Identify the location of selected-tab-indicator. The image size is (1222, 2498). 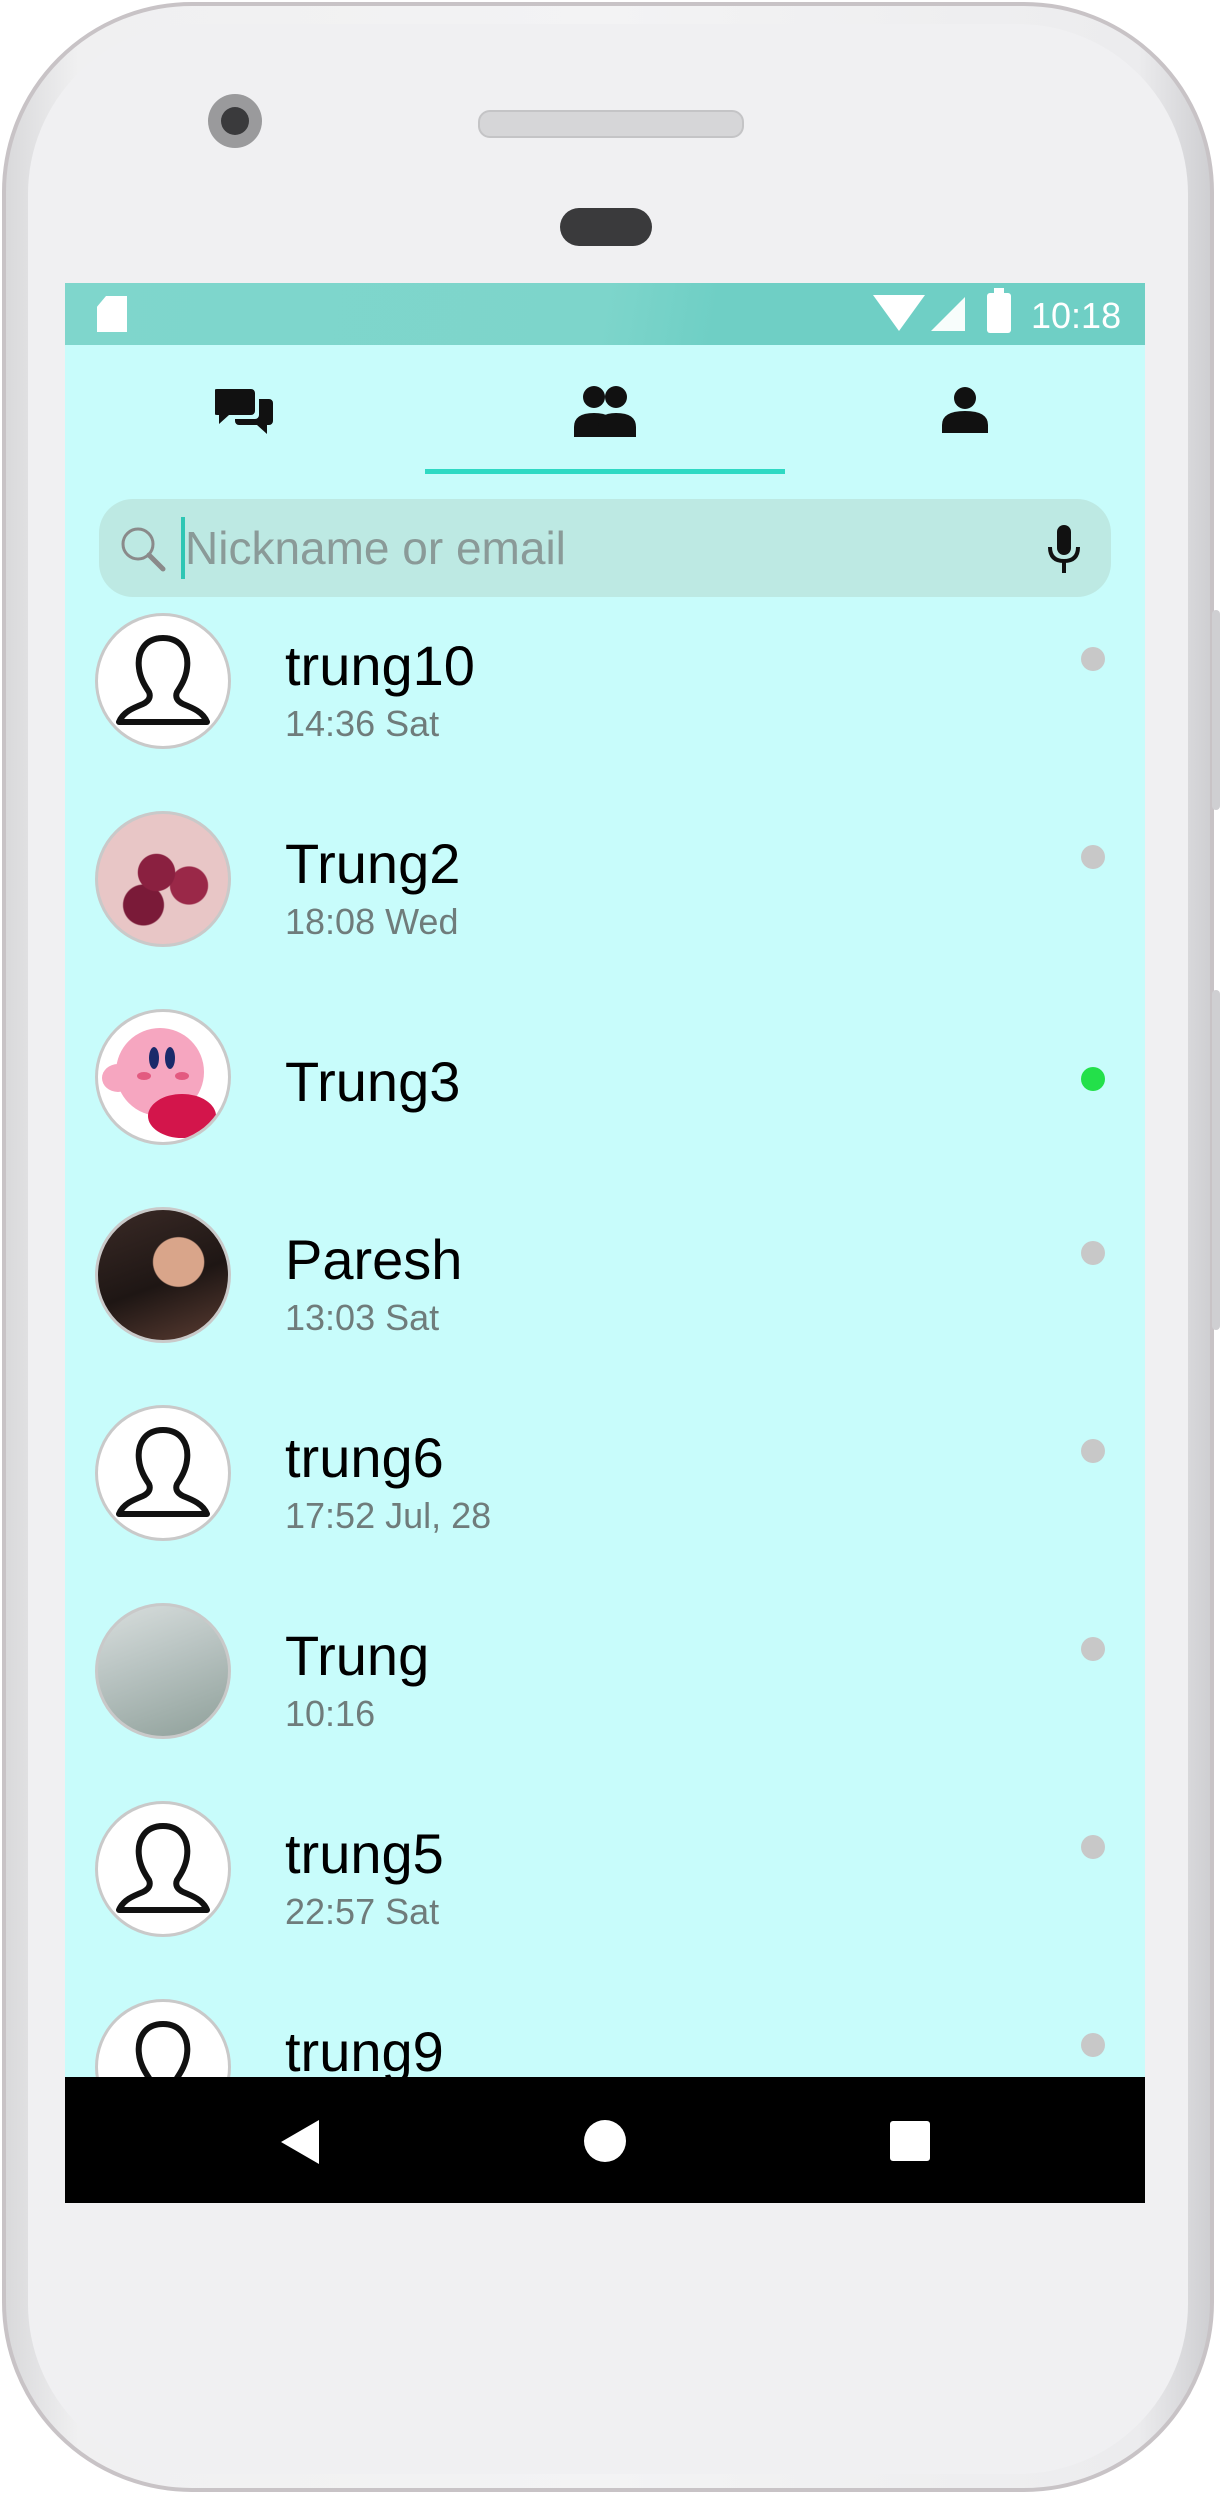
(605, 471).